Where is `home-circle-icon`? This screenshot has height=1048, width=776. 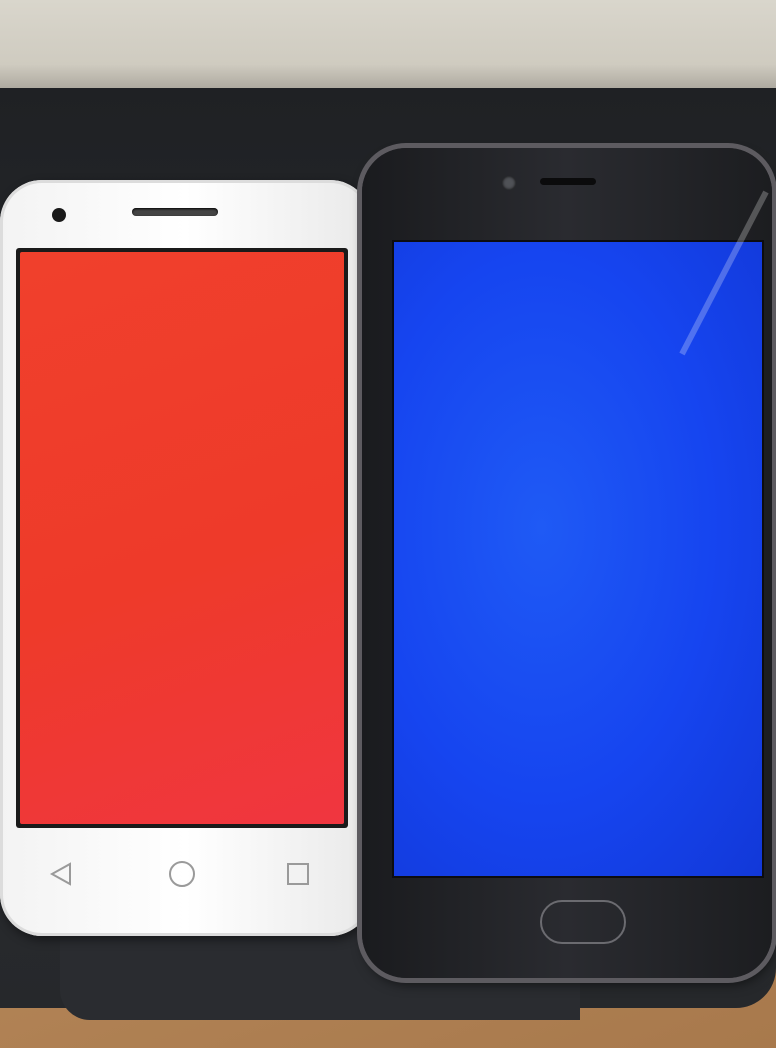
home-circle-icon is located at coordinates (182, 874).